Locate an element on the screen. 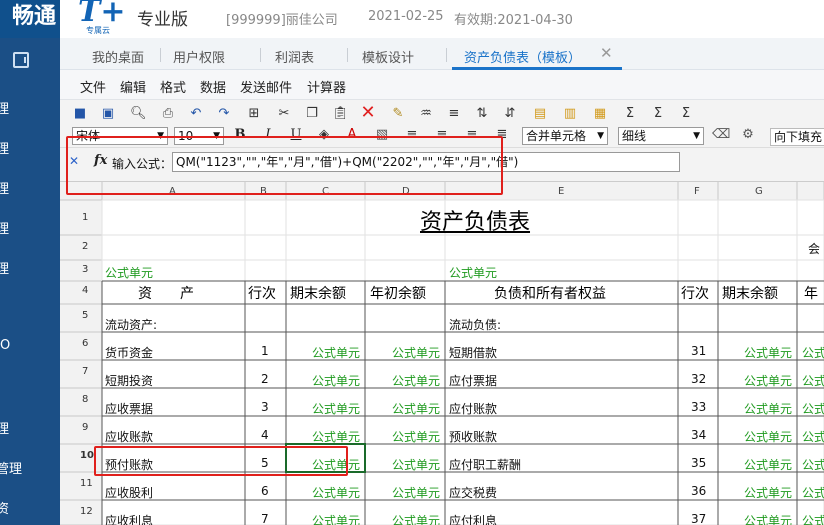  close-icon: ✕ is located at coordinates (606, 53).